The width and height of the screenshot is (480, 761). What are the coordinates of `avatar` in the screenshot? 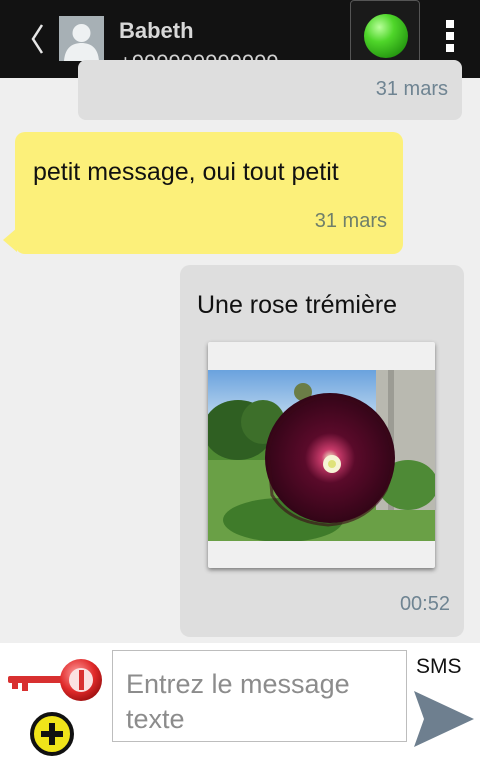 It's located at (81, 38).